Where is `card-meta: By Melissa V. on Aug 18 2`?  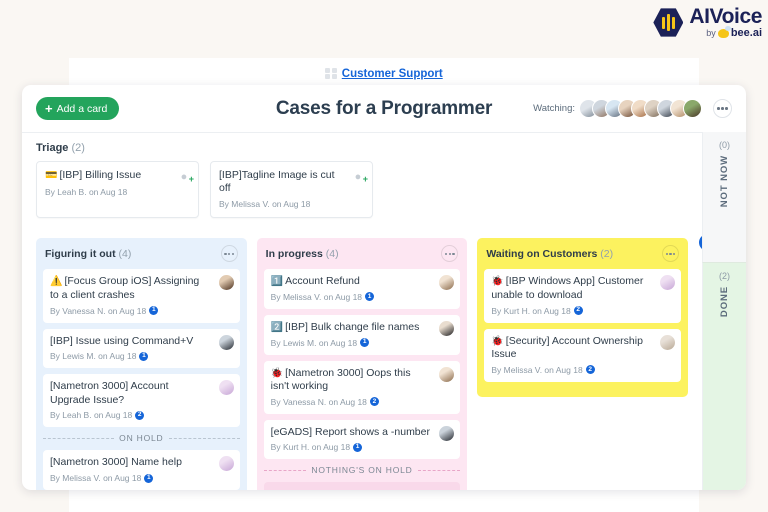
card-meta: By Melissa V. on Aug 18 2 is located at coordinates (582, 370).